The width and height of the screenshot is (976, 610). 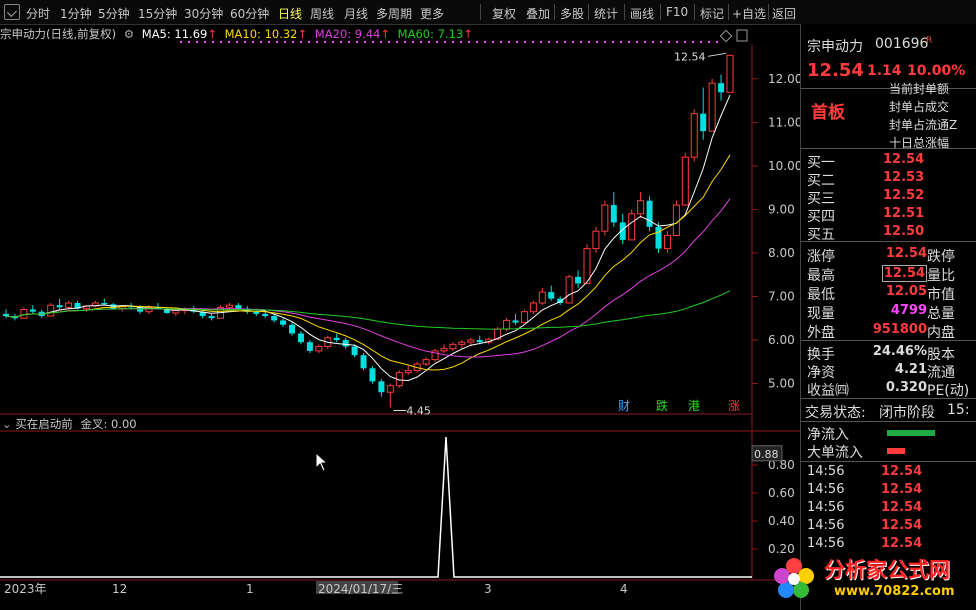 I want to click on bid-price: 12.51, so click(x=904, y=213).